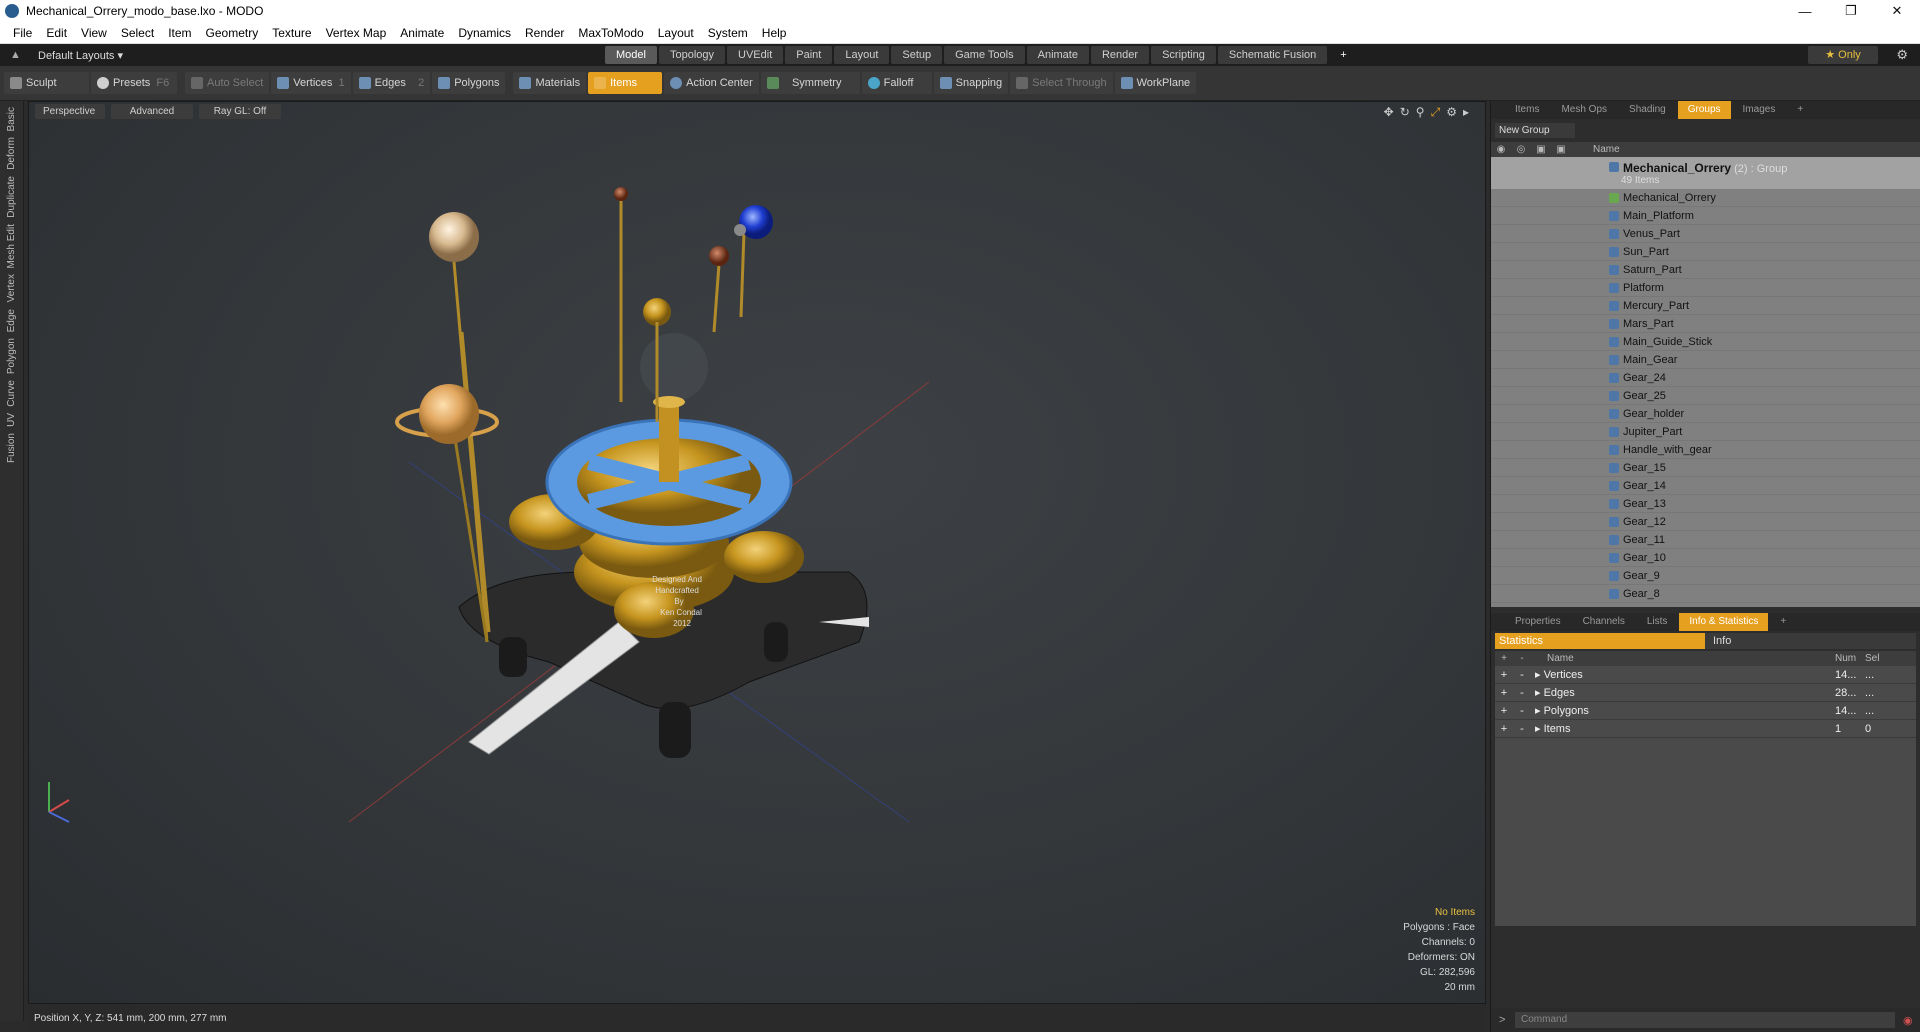  I want to click on side-tab-vertex: Vertex, so click(11, 288).